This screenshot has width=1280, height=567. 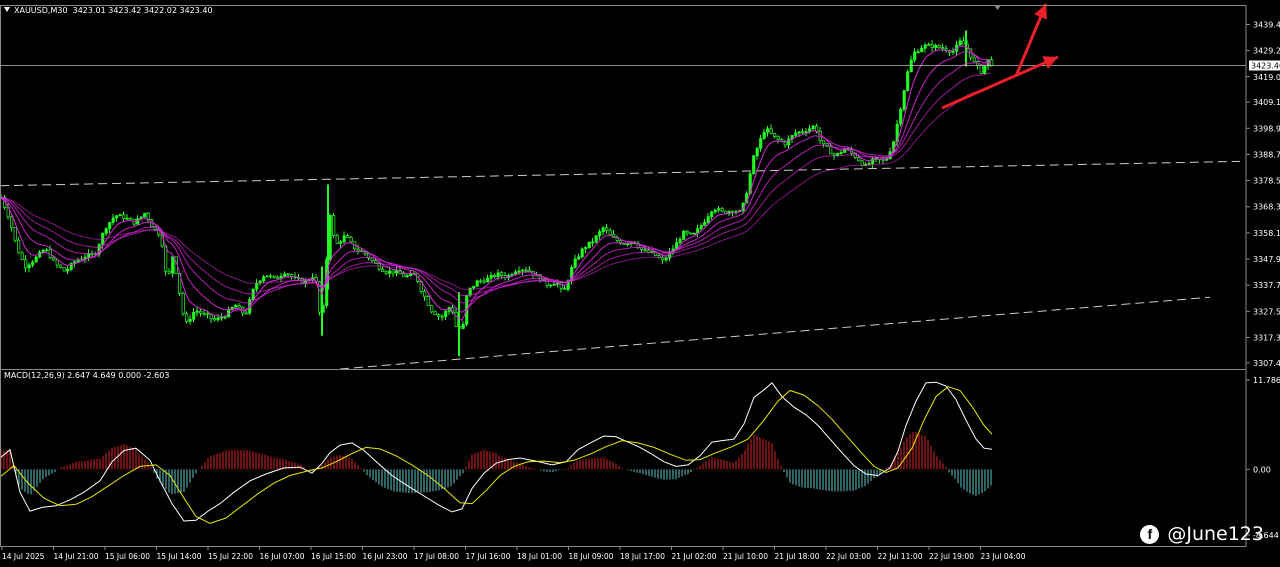 I want to click on x-tick-label: 14 Jul 2025, so click(x=23, y=556).